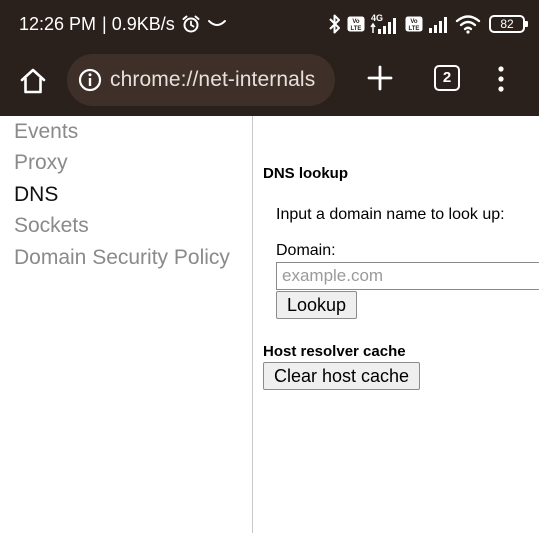  I want to click on alarm-icon, so click(191, 24).